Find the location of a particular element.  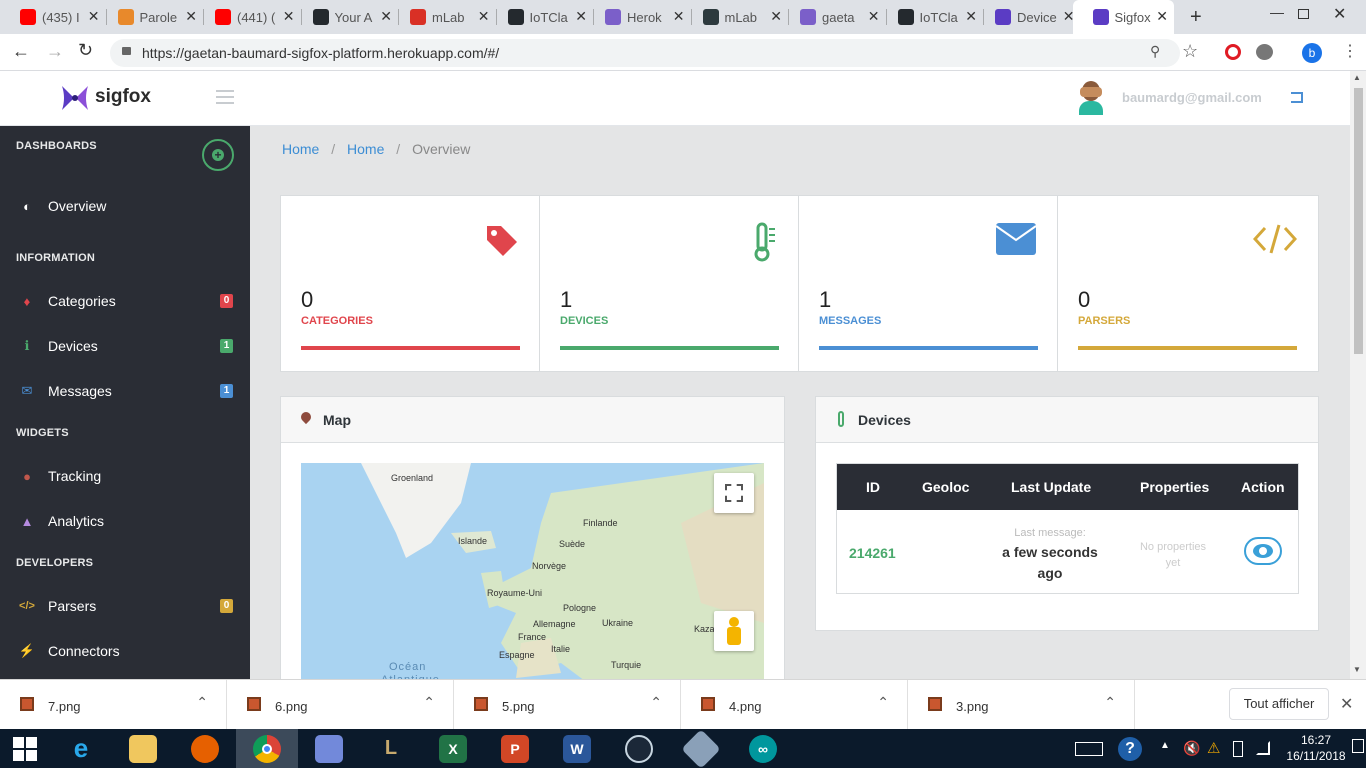

column-header-properties: Properties is located at coordinates (1174, 487).